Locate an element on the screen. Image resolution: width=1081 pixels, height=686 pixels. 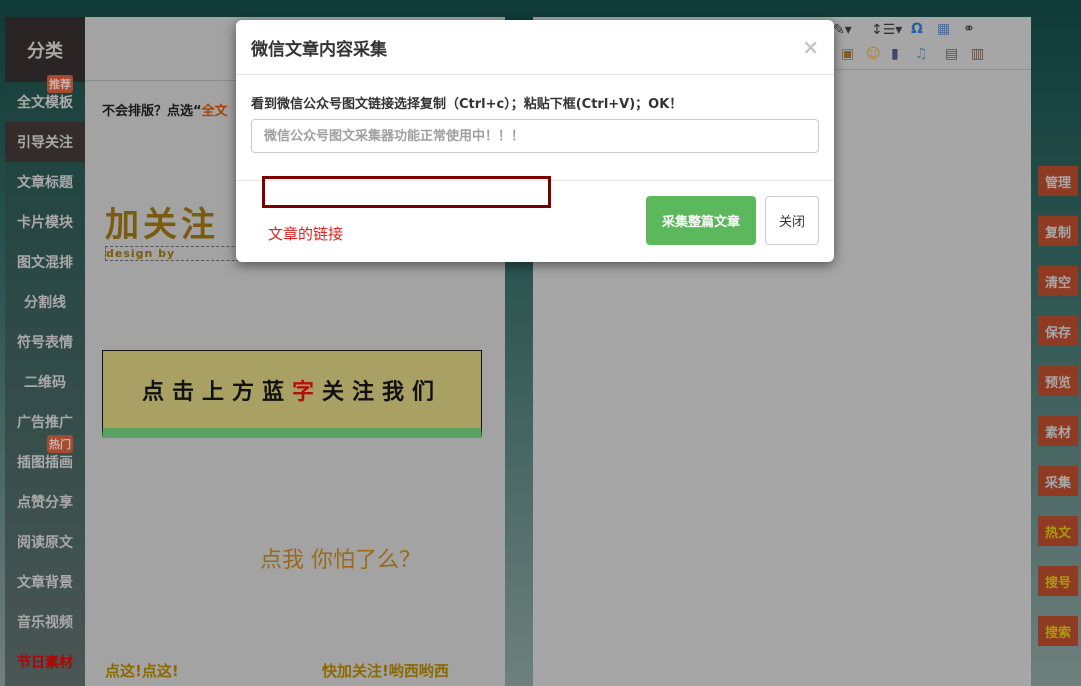
image-icon: ▣ is located at coordinates (847, 54).